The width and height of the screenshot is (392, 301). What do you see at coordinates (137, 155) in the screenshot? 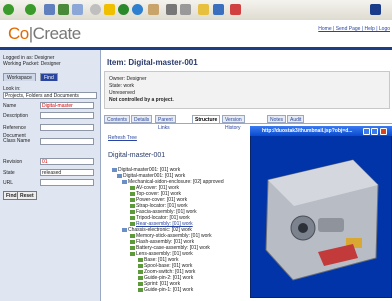
I see `tree-title: Digital-master-001` at bounding box center [137, 155].